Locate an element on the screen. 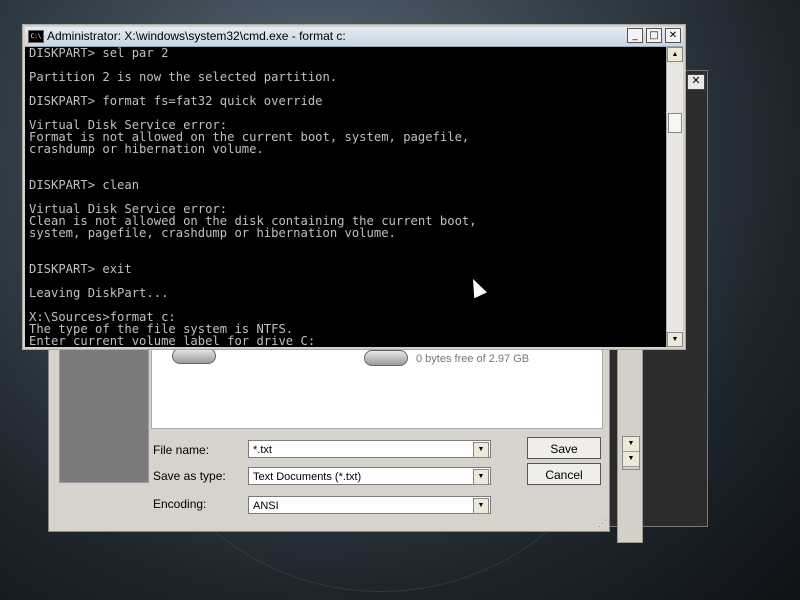  file-name-field: *.txt ▼ is located at coordinates (369, 449).